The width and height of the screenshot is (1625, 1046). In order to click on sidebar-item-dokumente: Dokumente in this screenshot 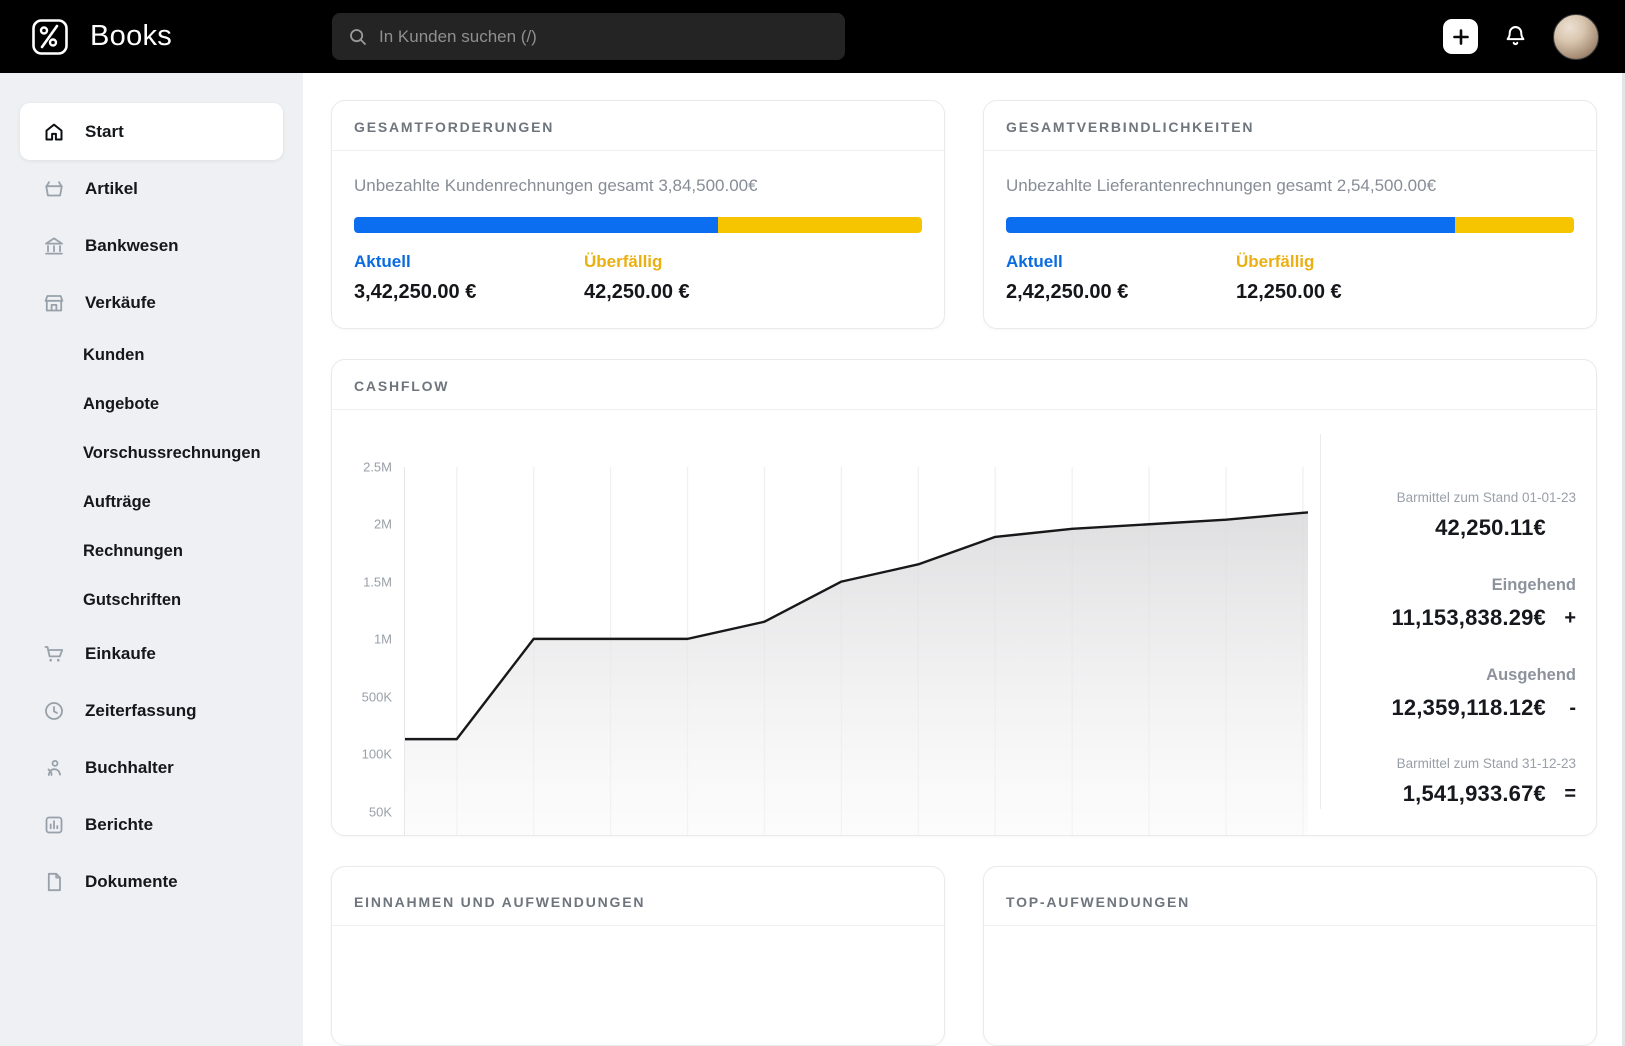, I will do `click(151, 881)`.